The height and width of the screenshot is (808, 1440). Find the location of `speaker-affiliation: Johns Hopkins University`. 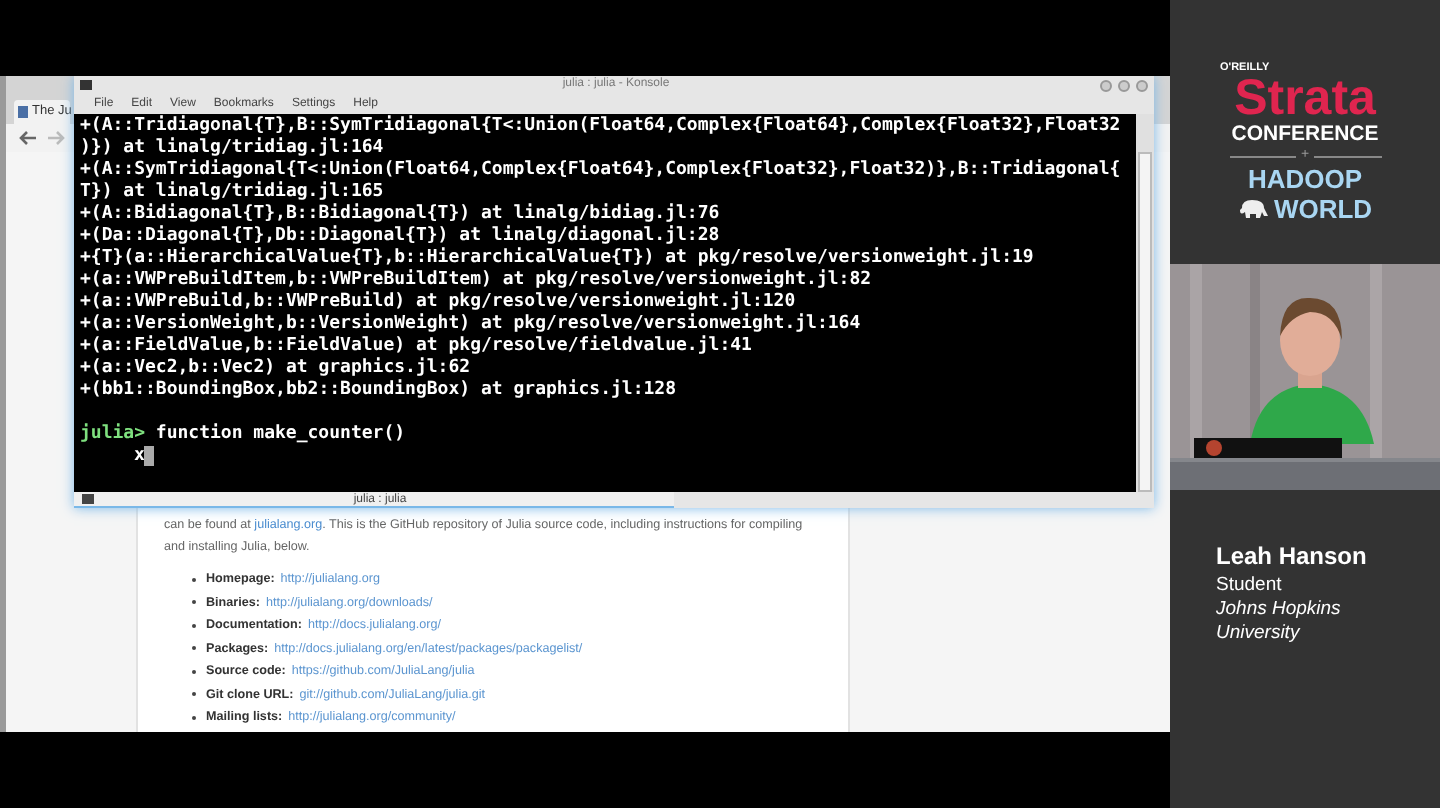

speaker-affiliation: Johns Hopkins University is located at coordinates (1279, 622).